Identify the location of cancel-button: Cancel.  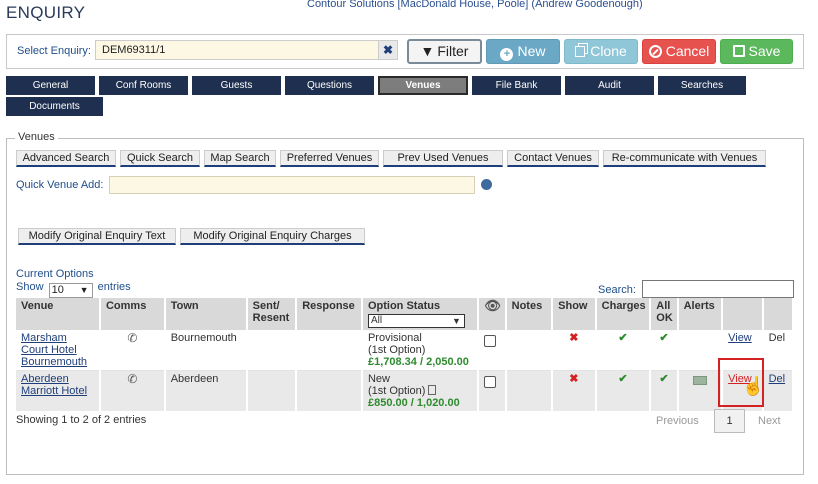
(679, 51).